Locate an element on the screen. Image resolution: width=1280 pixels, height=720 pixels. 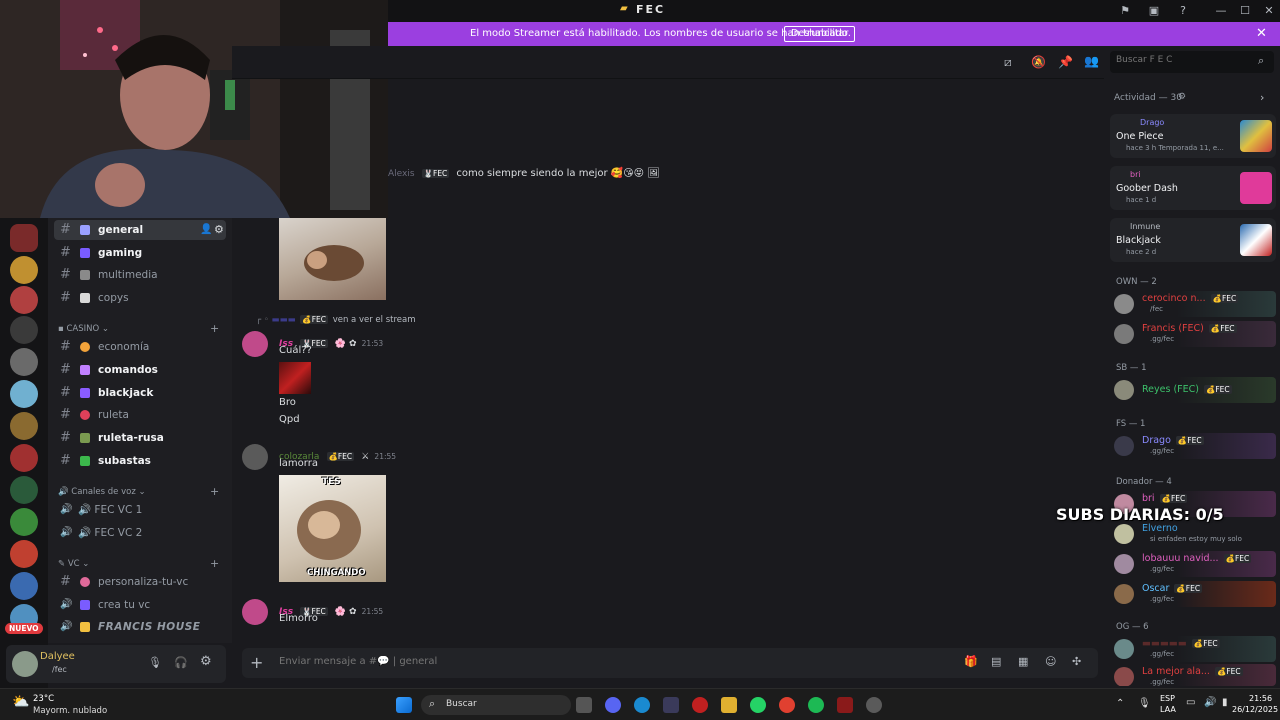
channel-comandos: # comandos is located at coordinates (140, 370).